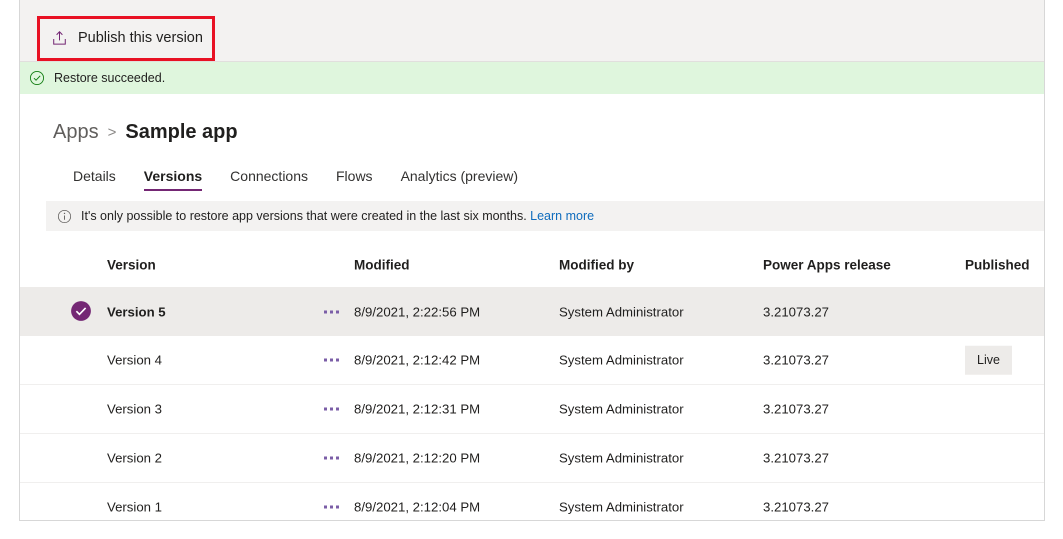  What do you see at coordinates (59, 38) in the screenshot?
I see `publish-upload-icon` at bounding box center [59, 38].